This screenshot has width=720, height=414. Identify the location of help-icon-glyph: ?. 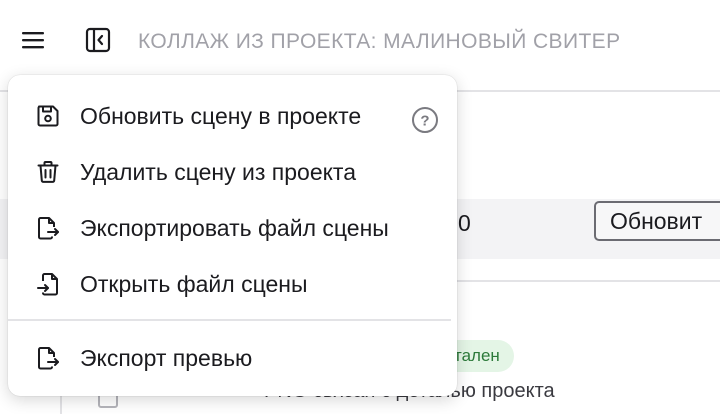
(424, 121).